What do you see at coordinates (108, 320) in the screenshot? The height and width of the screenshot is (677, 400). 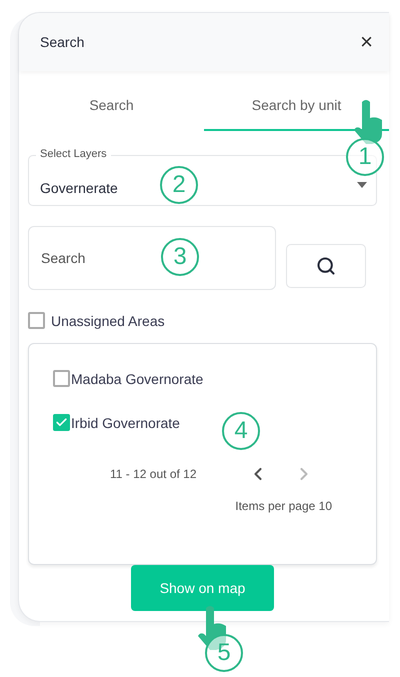 I see `checkbox-label: Unassigned Areas` at bounding box center [108, 320].